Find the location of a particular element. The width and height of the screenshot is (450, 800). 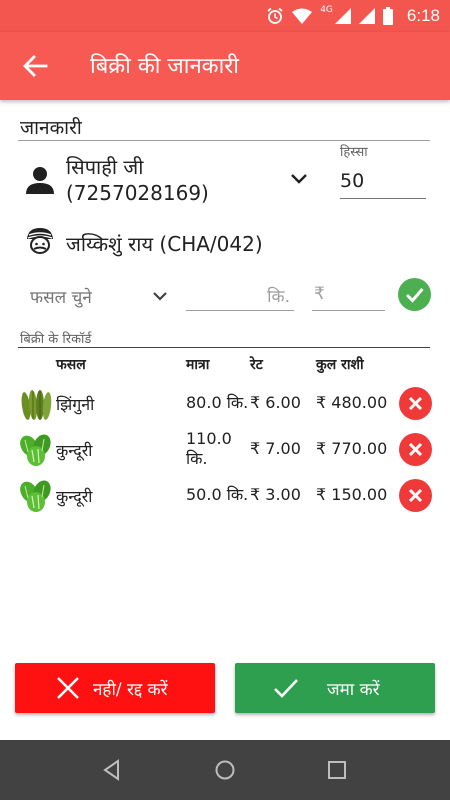

farmer-turban-icon is located at coordinates (40, 241).